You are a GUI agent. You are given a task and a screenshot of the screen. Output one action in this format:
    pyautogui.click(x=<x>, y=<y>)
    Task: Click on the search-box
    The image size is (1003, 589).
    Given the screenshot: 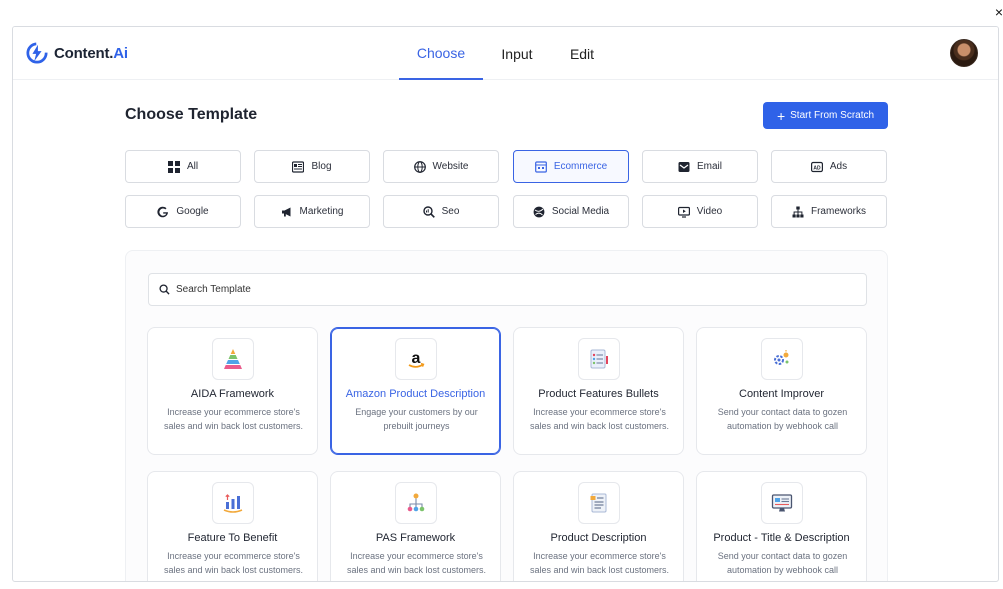 What is the action you would take?
    pyautogui.click(x=507, y=289)
    